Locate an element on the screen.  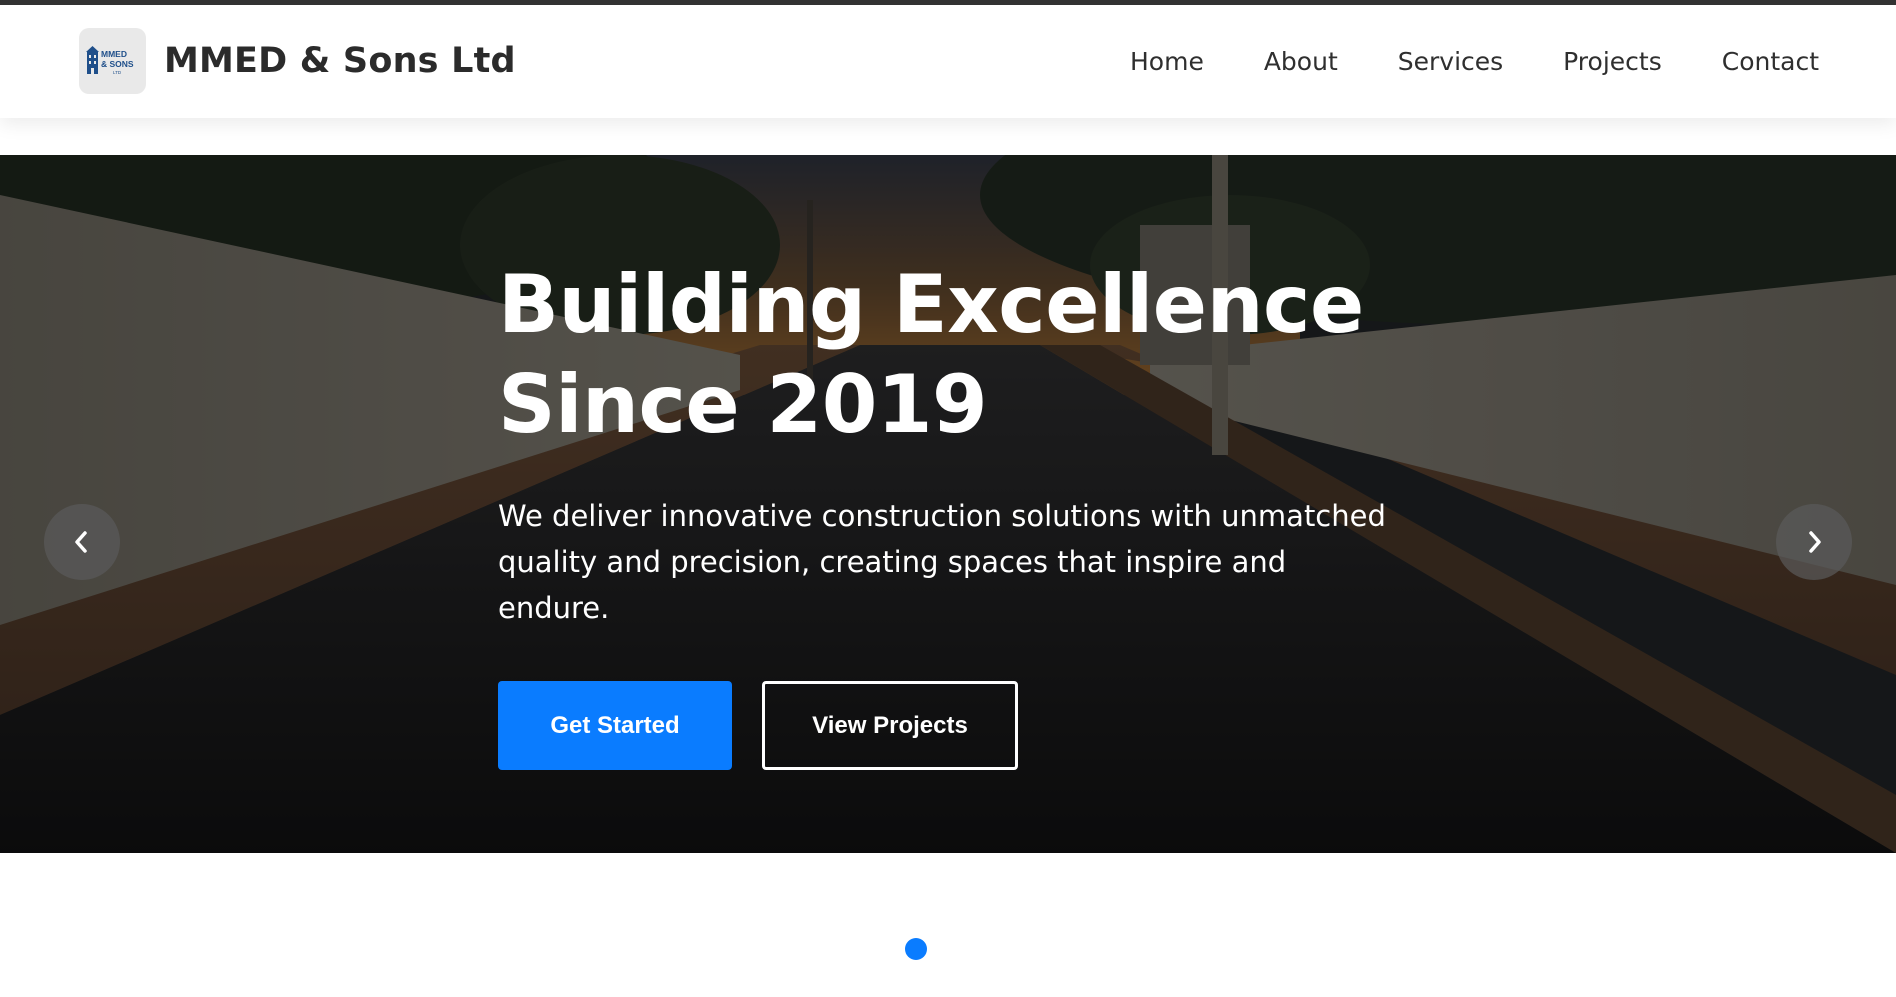
svg-text: LTD is located at coordinates (117, 72).